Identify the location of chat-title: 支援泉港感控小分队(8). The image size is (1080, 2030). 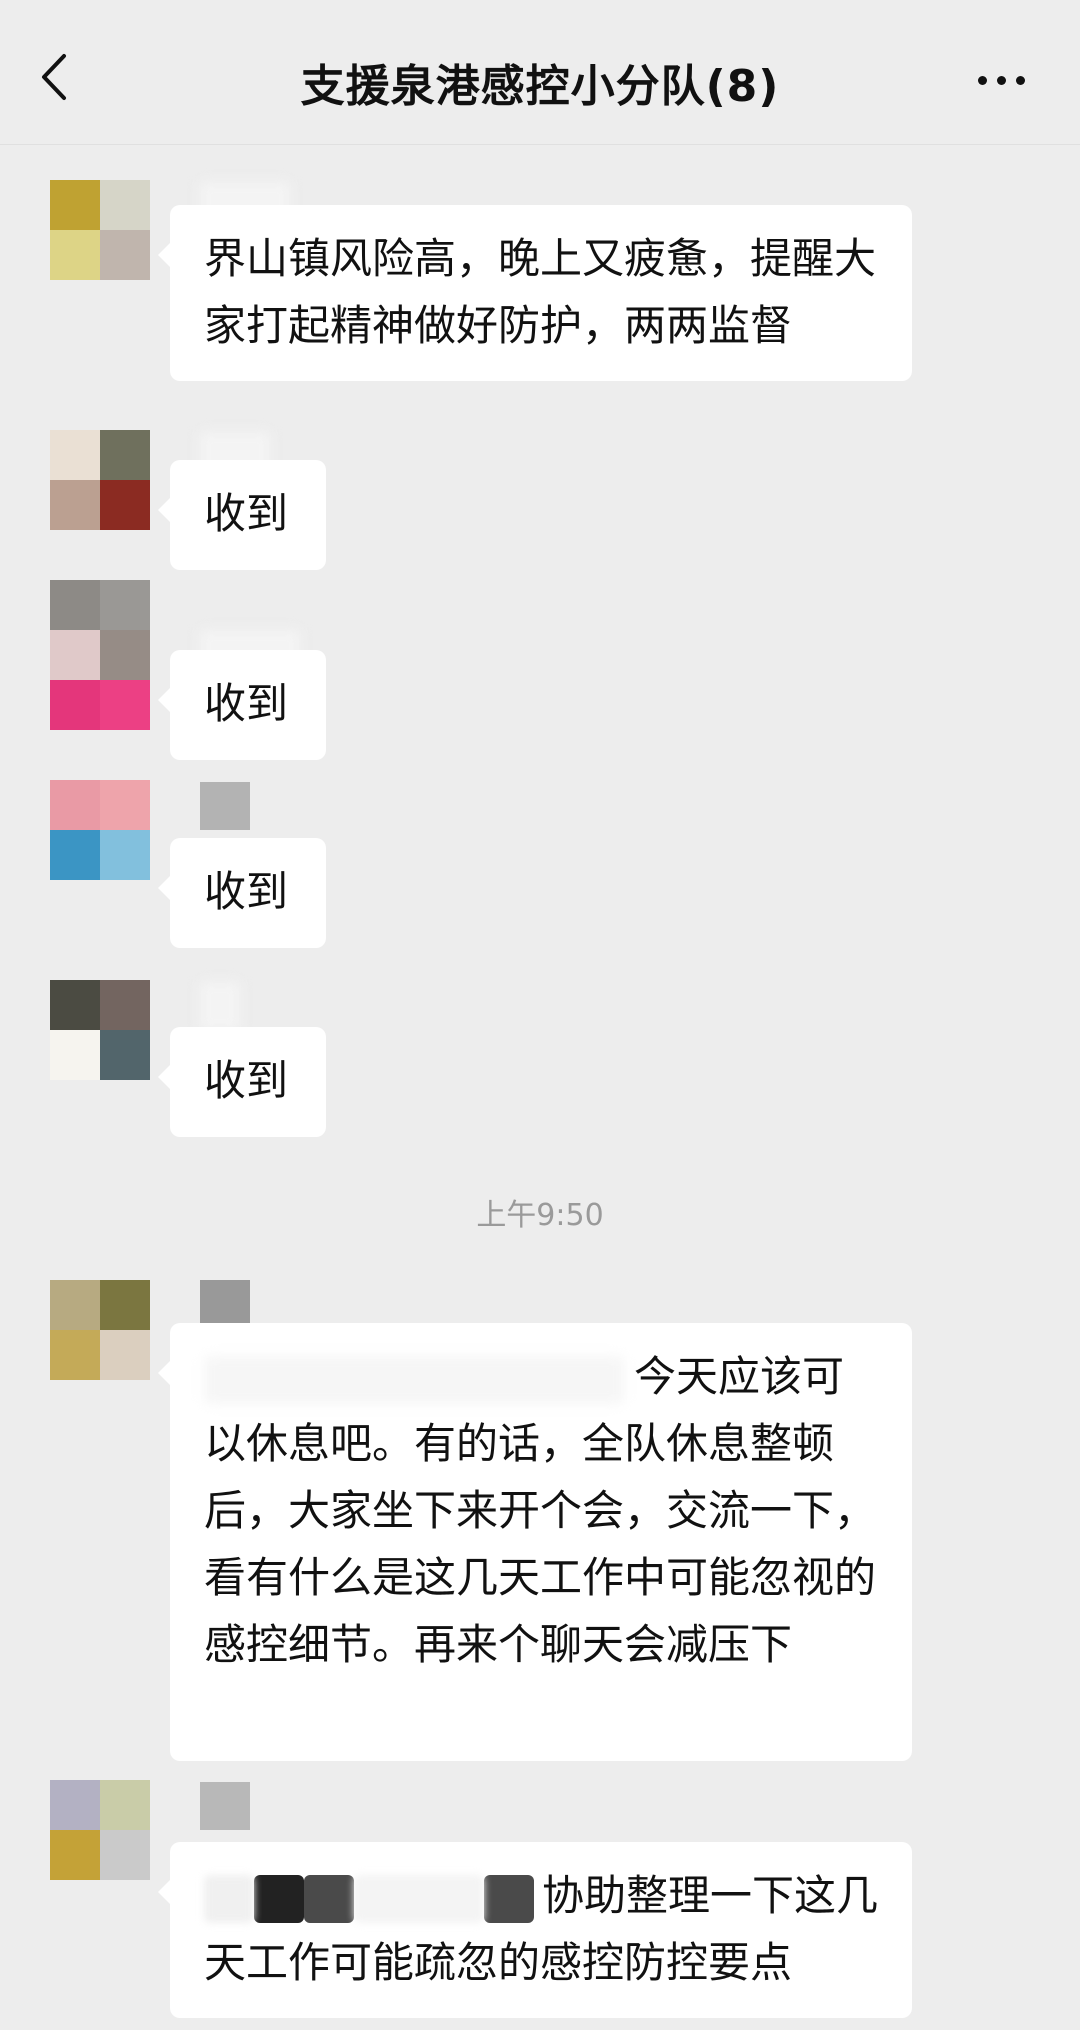
(540, 86).